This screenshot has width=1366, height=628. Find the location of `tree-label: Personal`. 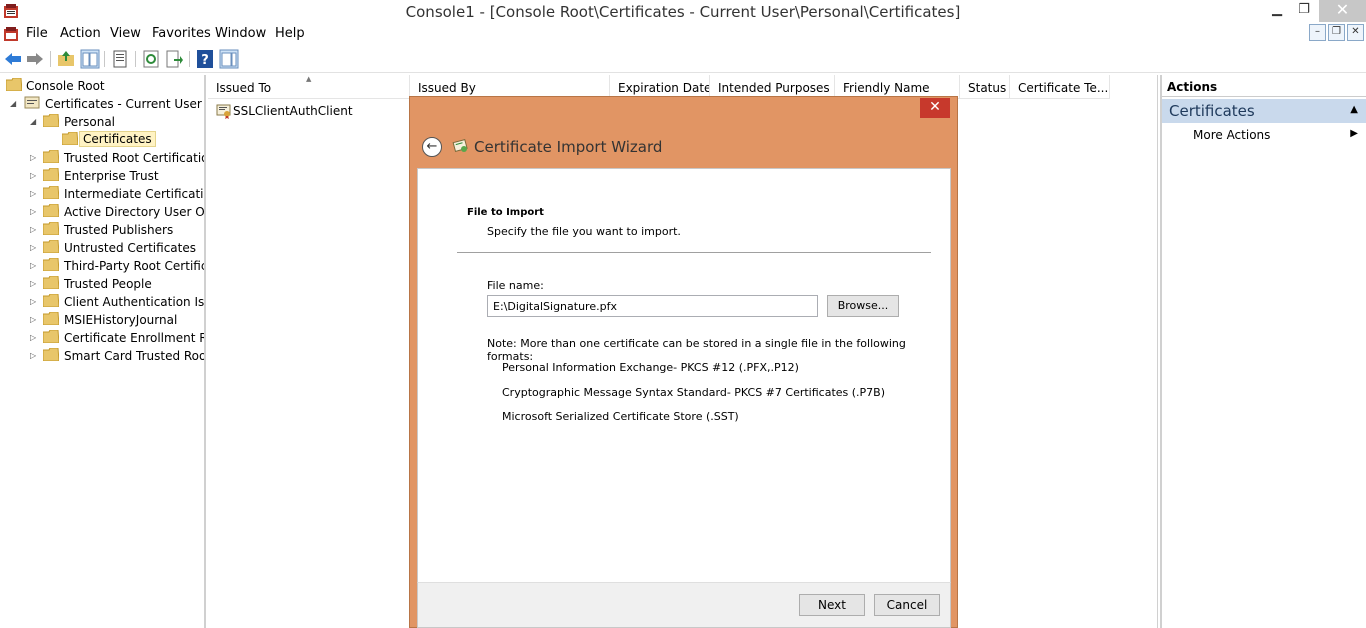

tree-label: Personal is located at coordinates (90, 122).